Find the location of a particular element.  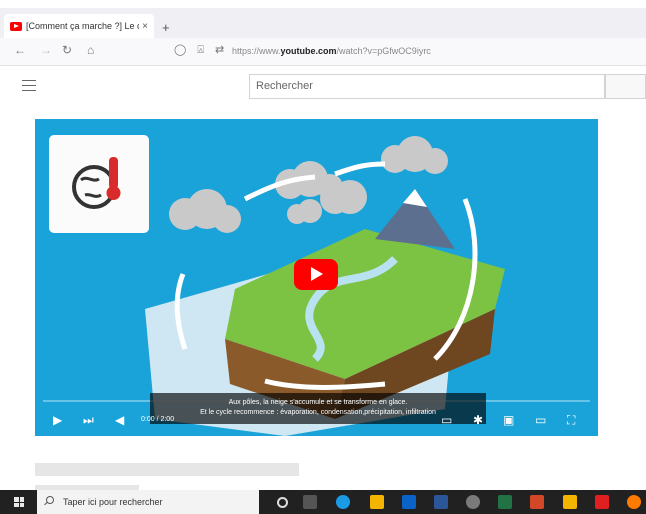

next-icon: ⏭ is located at coordinates (88, 420).